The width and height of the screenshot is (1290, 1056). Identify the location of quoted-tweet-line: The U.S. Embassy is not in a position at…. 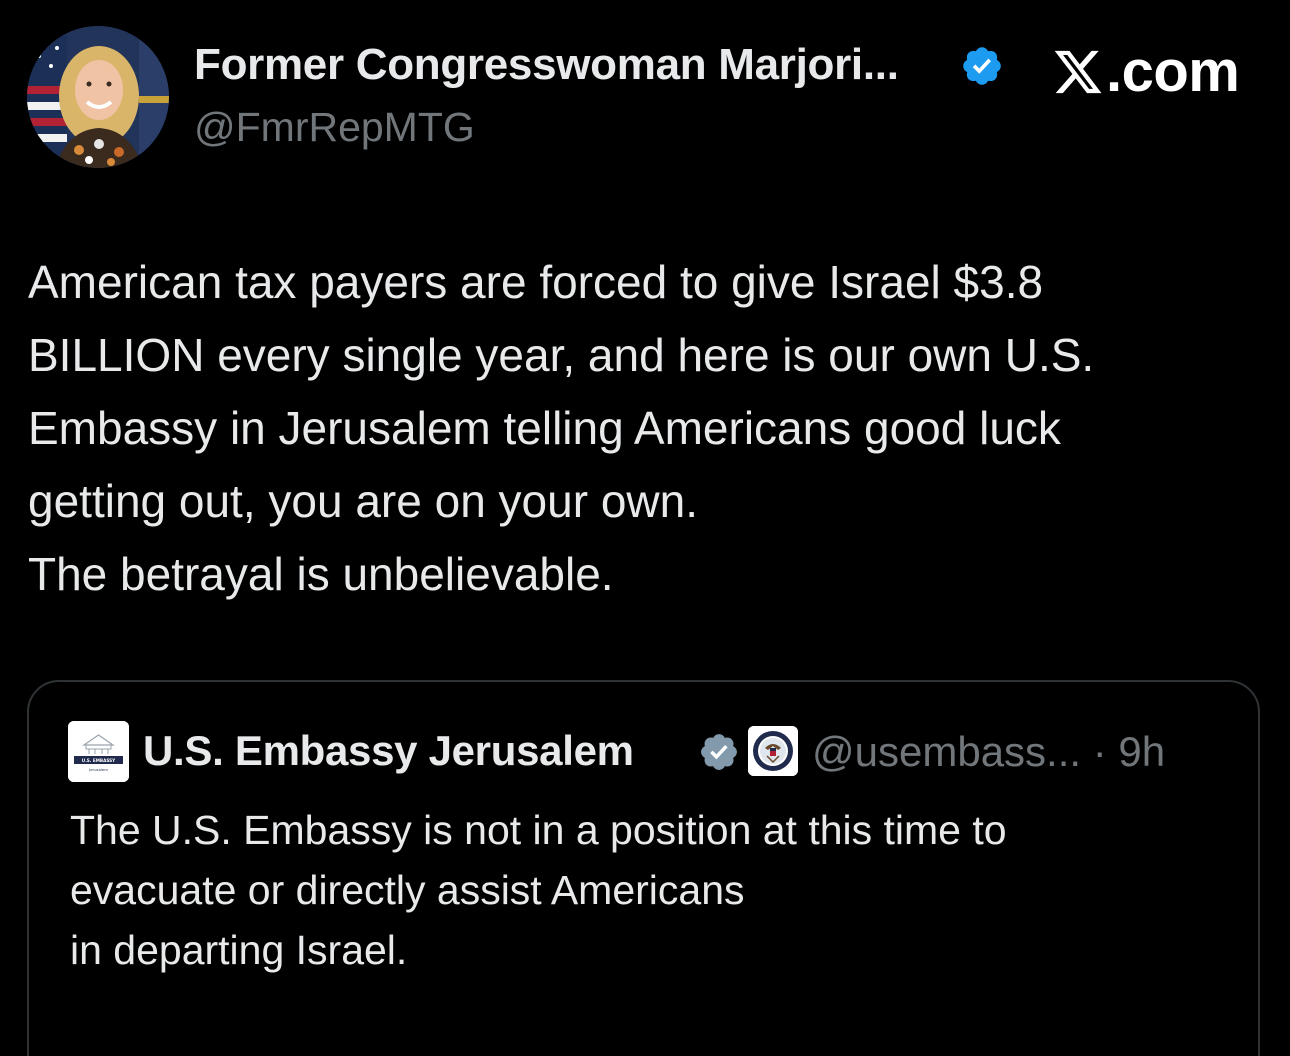
(538, 830).